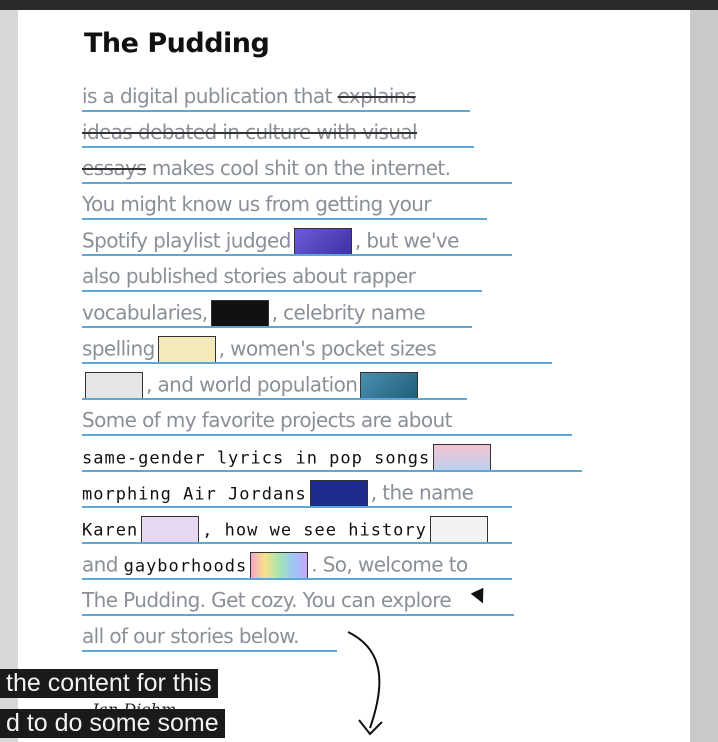  What do you see at coordinates (250, 132) in the screenshot?
I see `struck-text: ideas debated in culture with visual` at bounding box center [250, 132].